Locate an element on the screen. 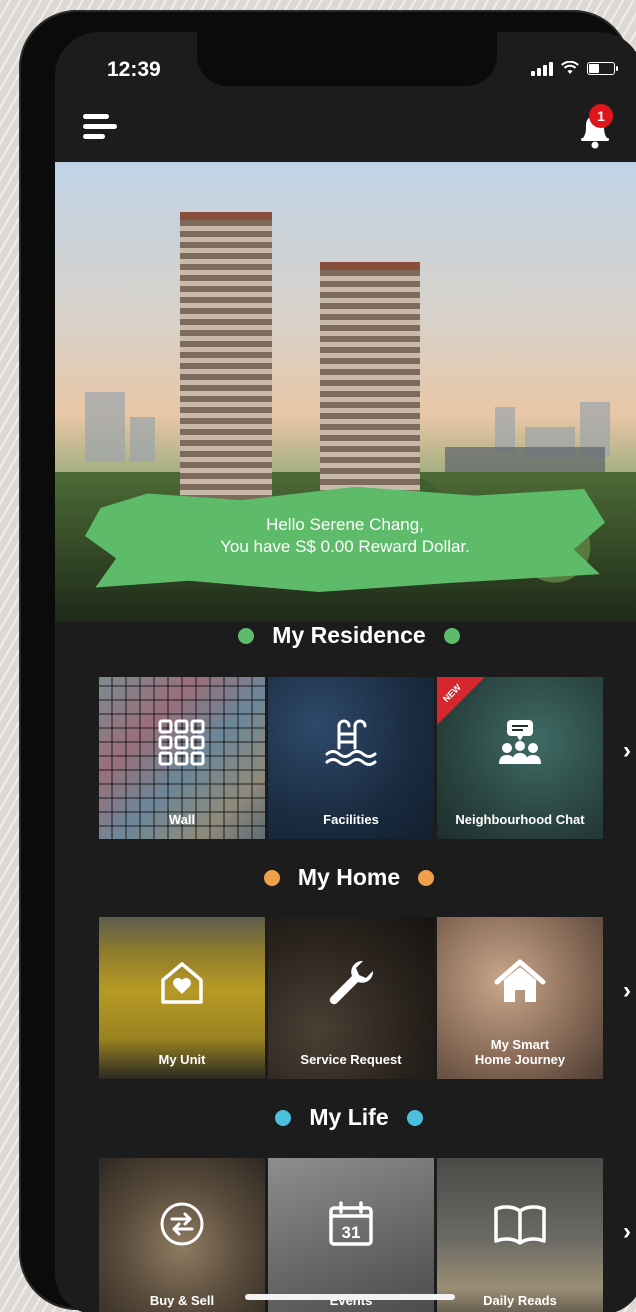 The image size is (636, 1312). tile-daily-reads: Daily Reads is located at coordinates (520, 1235).